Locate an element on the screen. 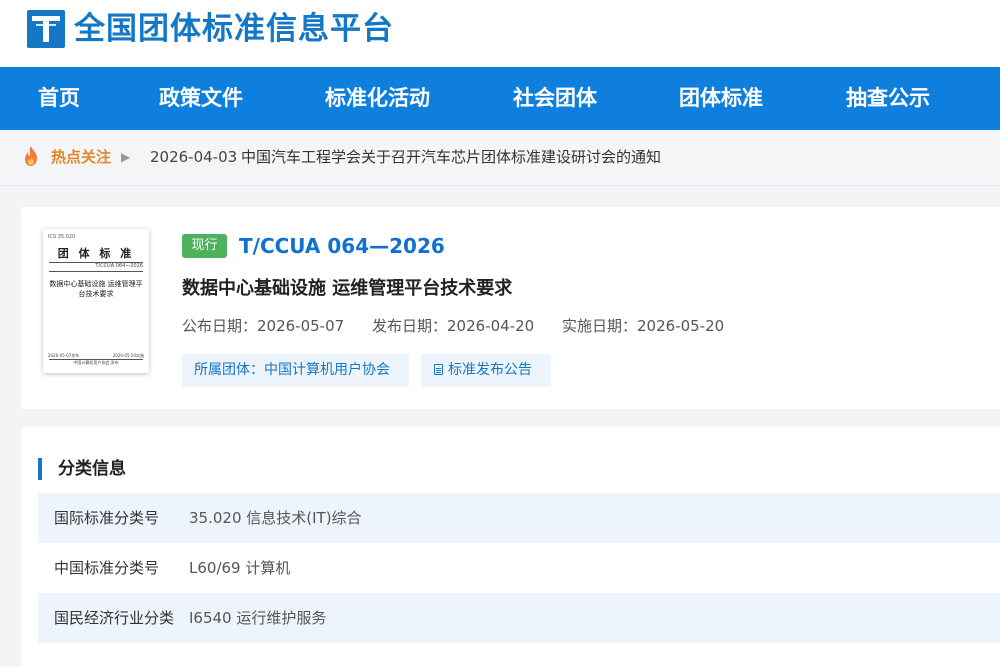 Image resolution: width=1000 pixels, height=667 pixels. cover-divider is located at coordinates (96, 271).